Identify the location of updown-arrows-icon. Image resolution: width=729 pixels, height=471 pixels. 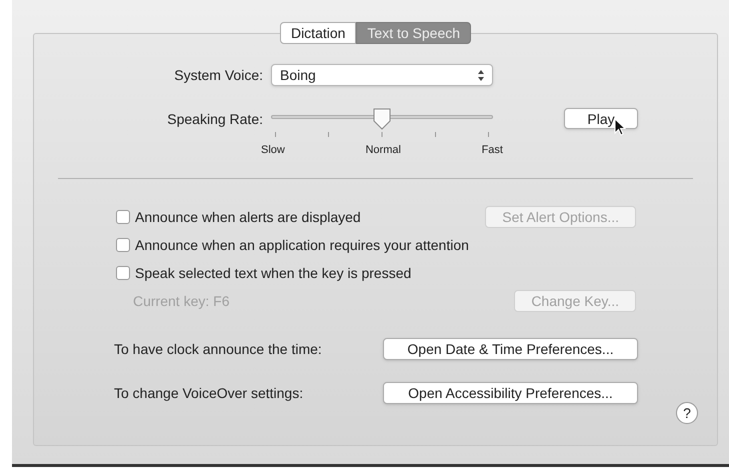
(481, 75).